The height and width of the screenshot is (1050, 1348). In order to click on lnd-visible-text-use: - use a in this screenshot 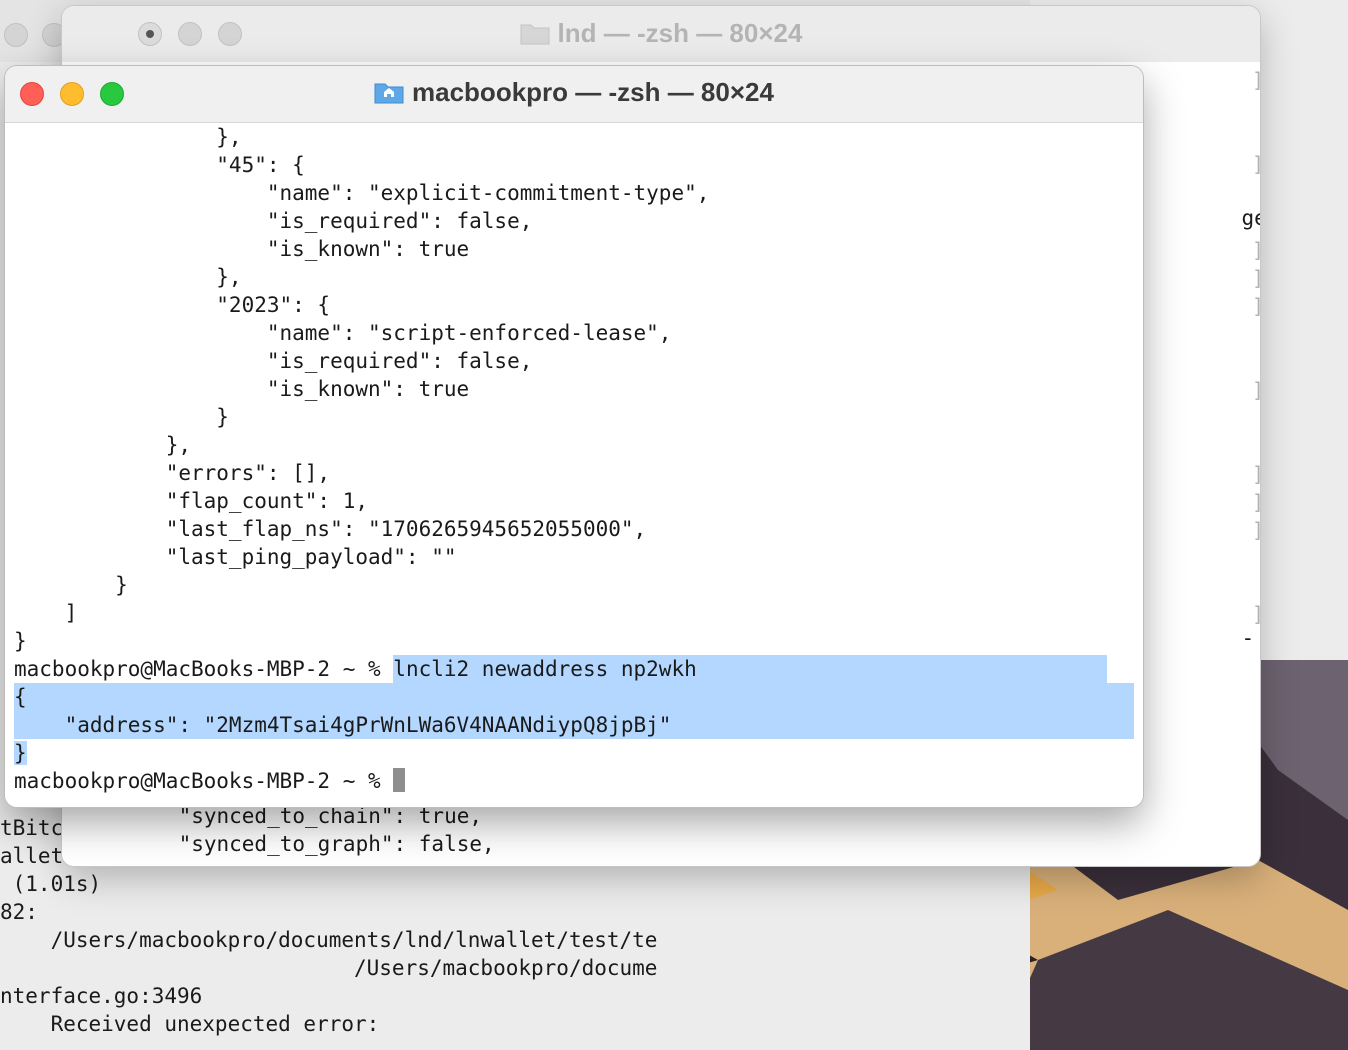, I will do `click(1248, 638)`.